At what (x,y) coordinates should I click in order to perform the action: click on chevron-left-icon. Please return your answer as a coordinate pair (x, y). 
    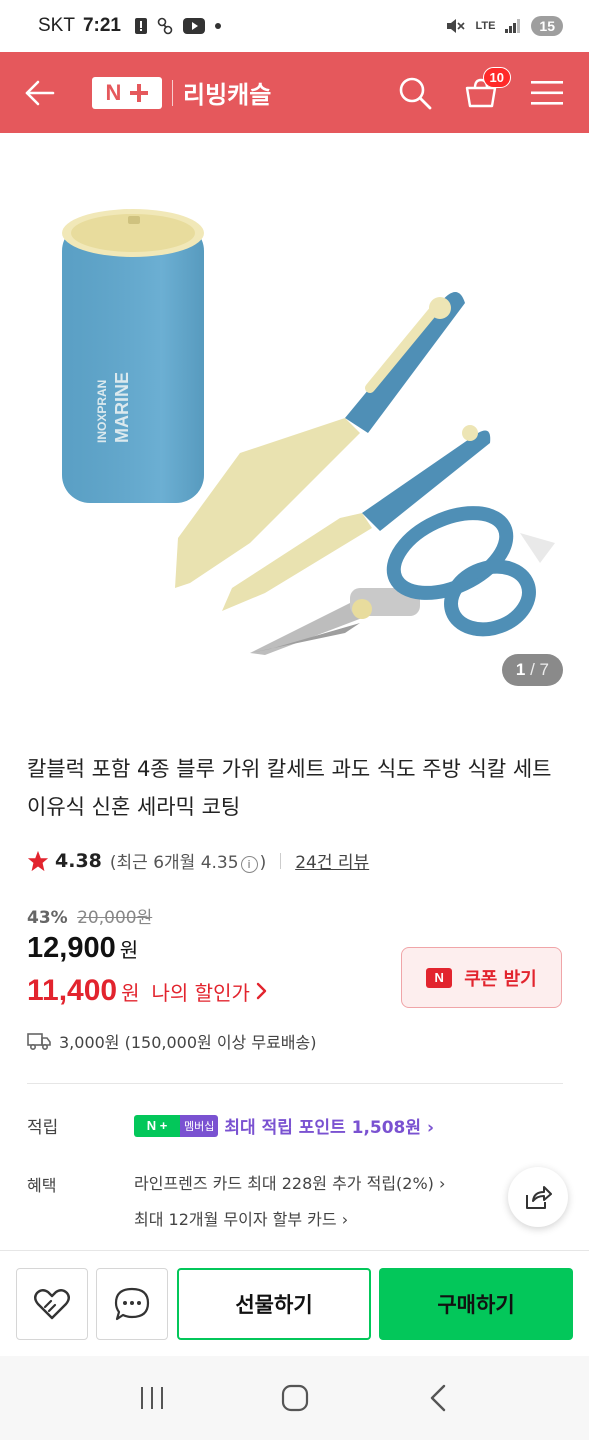
    Looking at the image, I should click on (437, 1398).